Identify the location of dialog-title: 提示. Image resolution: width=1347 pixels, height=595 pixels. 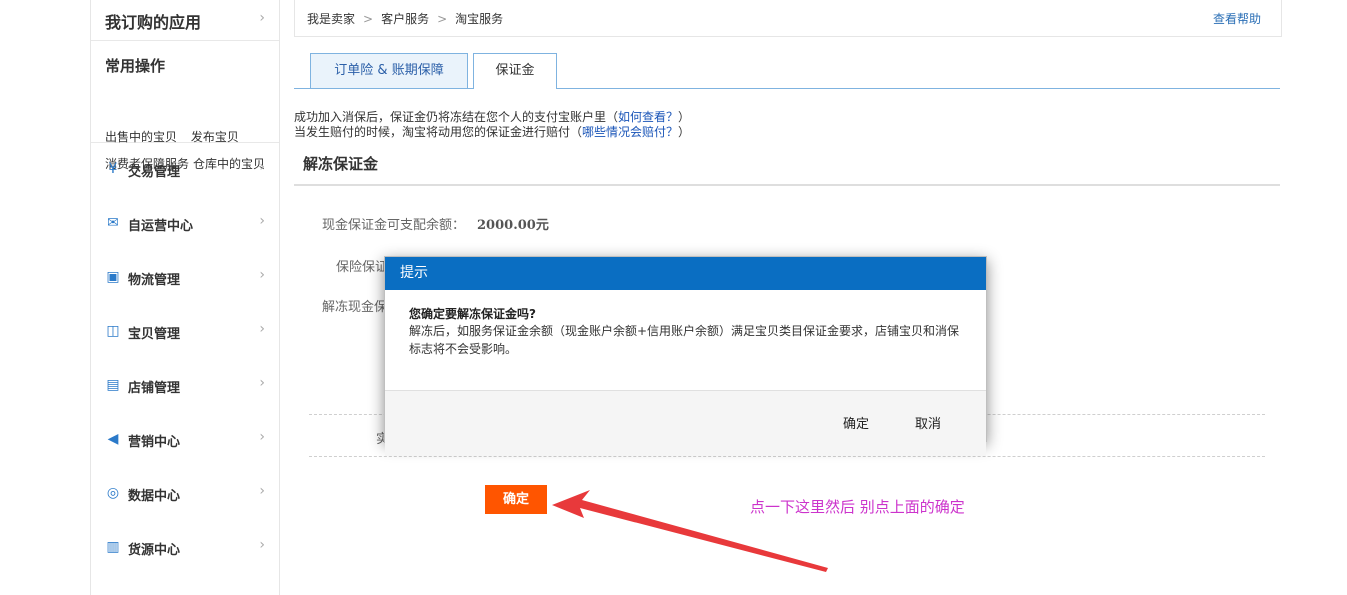
(685, 273).